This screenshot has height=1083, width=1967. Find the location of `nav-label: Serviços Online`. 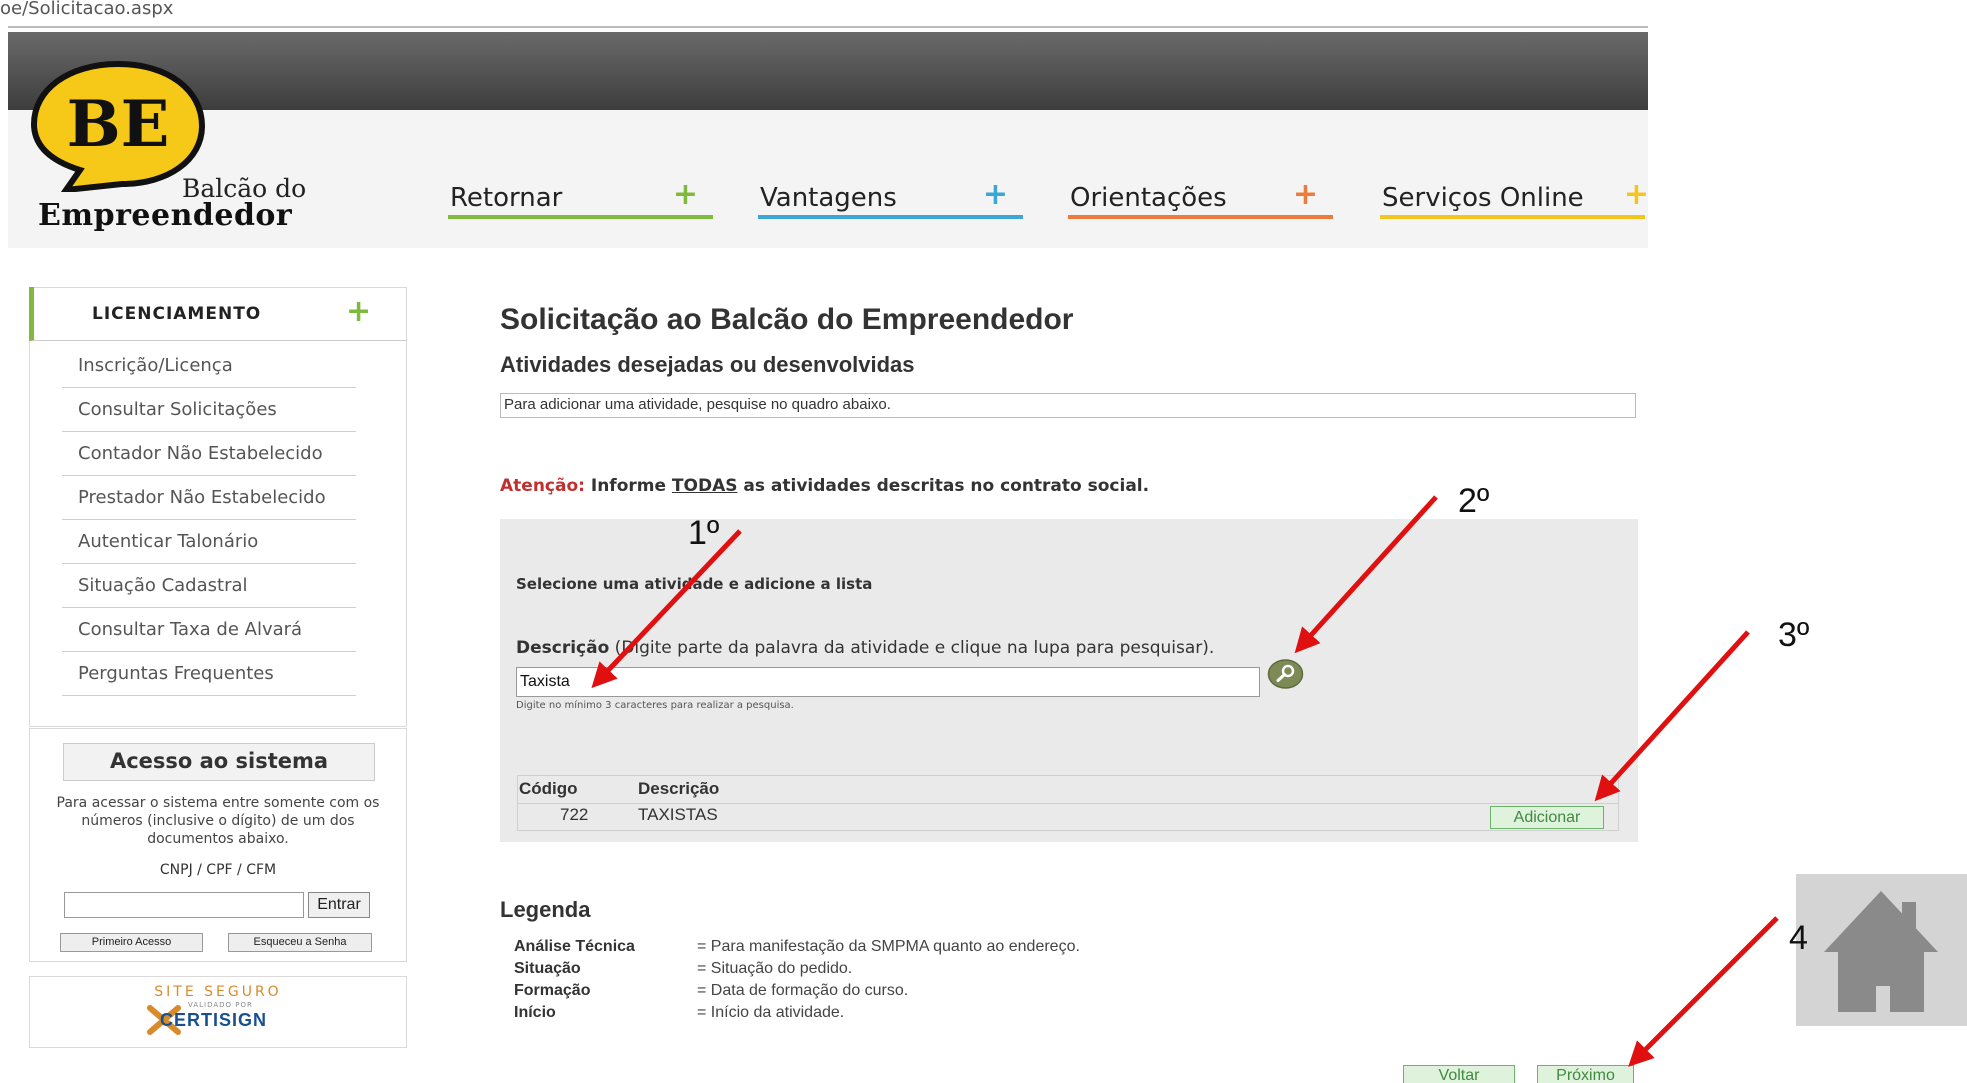

nav-label: Serviços Online is located at coordinates (1483, 198).